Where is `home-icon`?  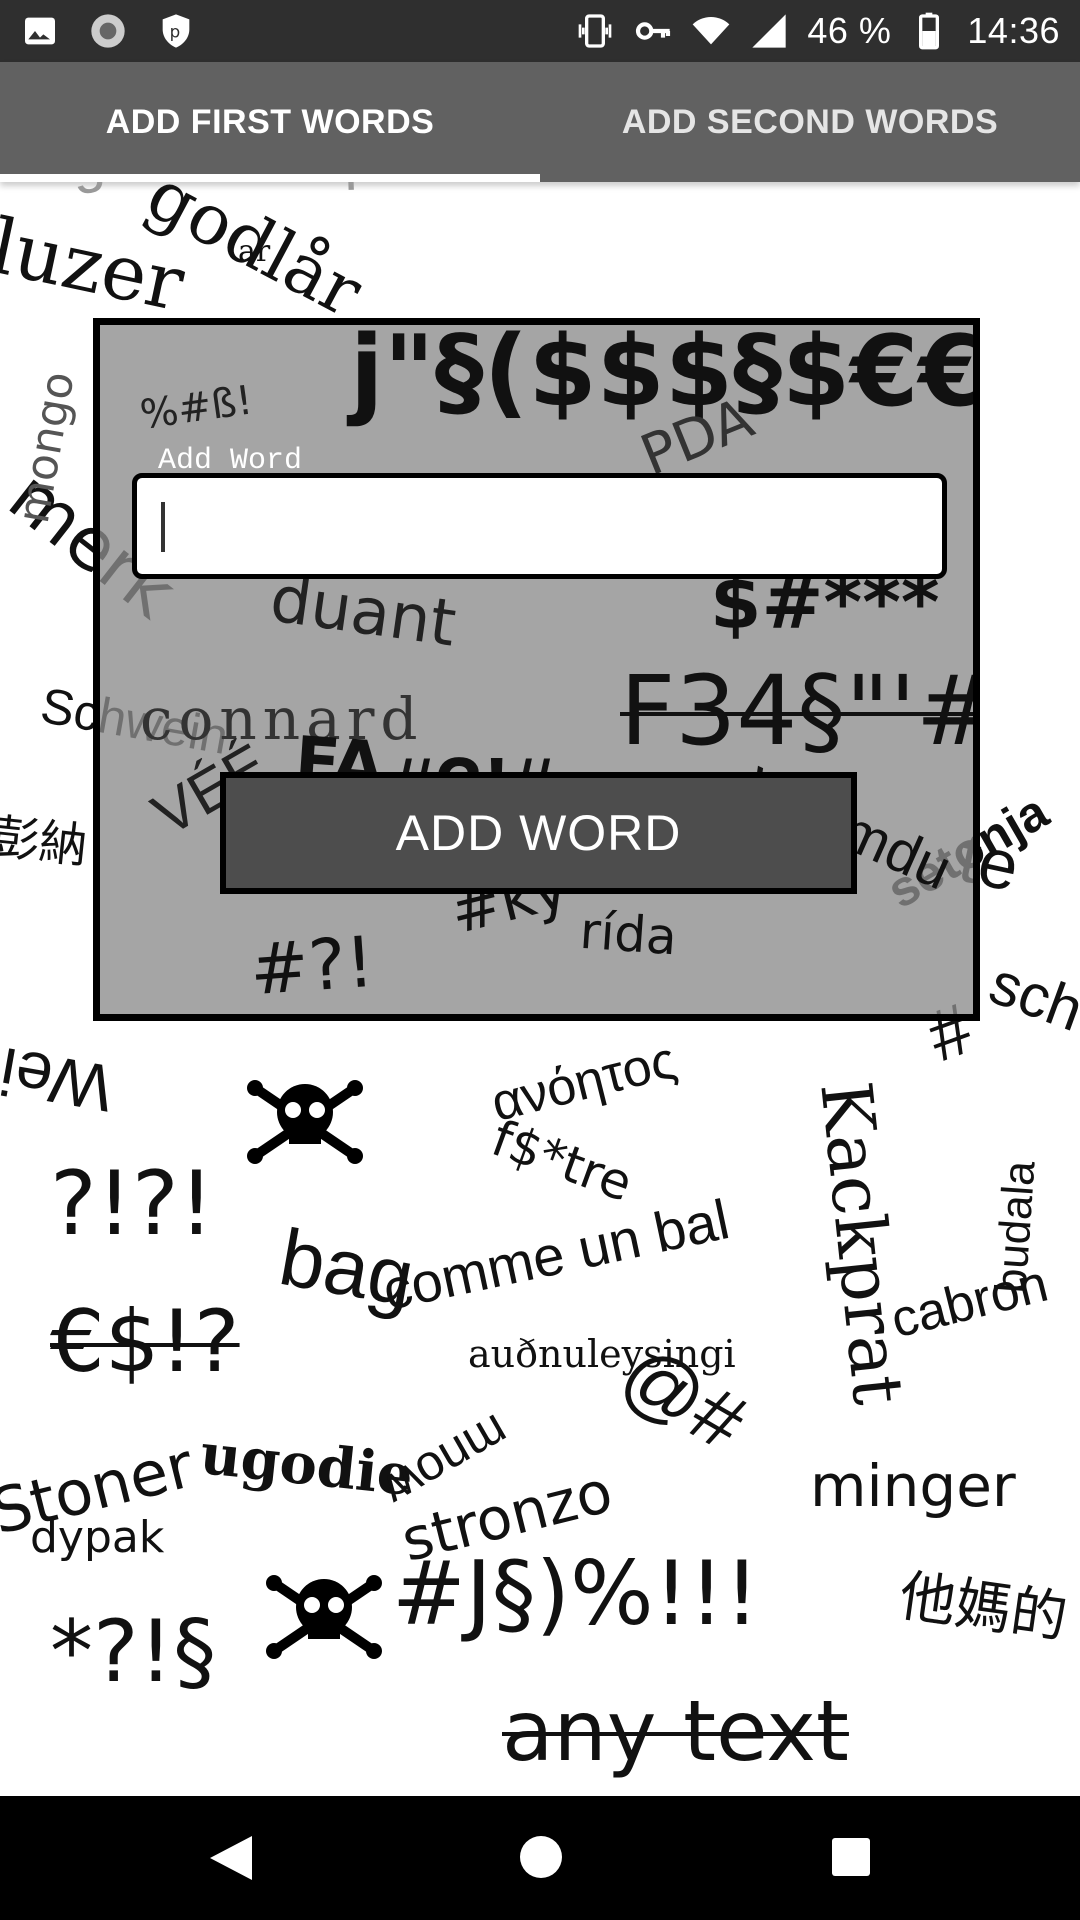 home-icon is located at coordinates (541, 1857).